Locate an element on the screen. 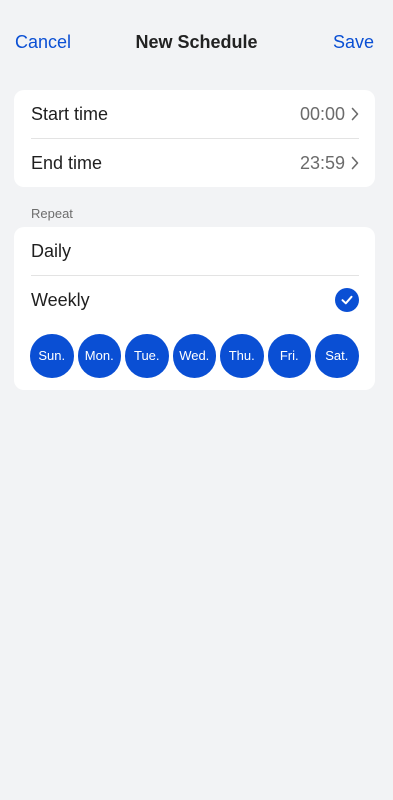 Image resolution: width=393 pixels, height=800 pixels. start-time-value: 00:00 is located at coordinates (322, 113).